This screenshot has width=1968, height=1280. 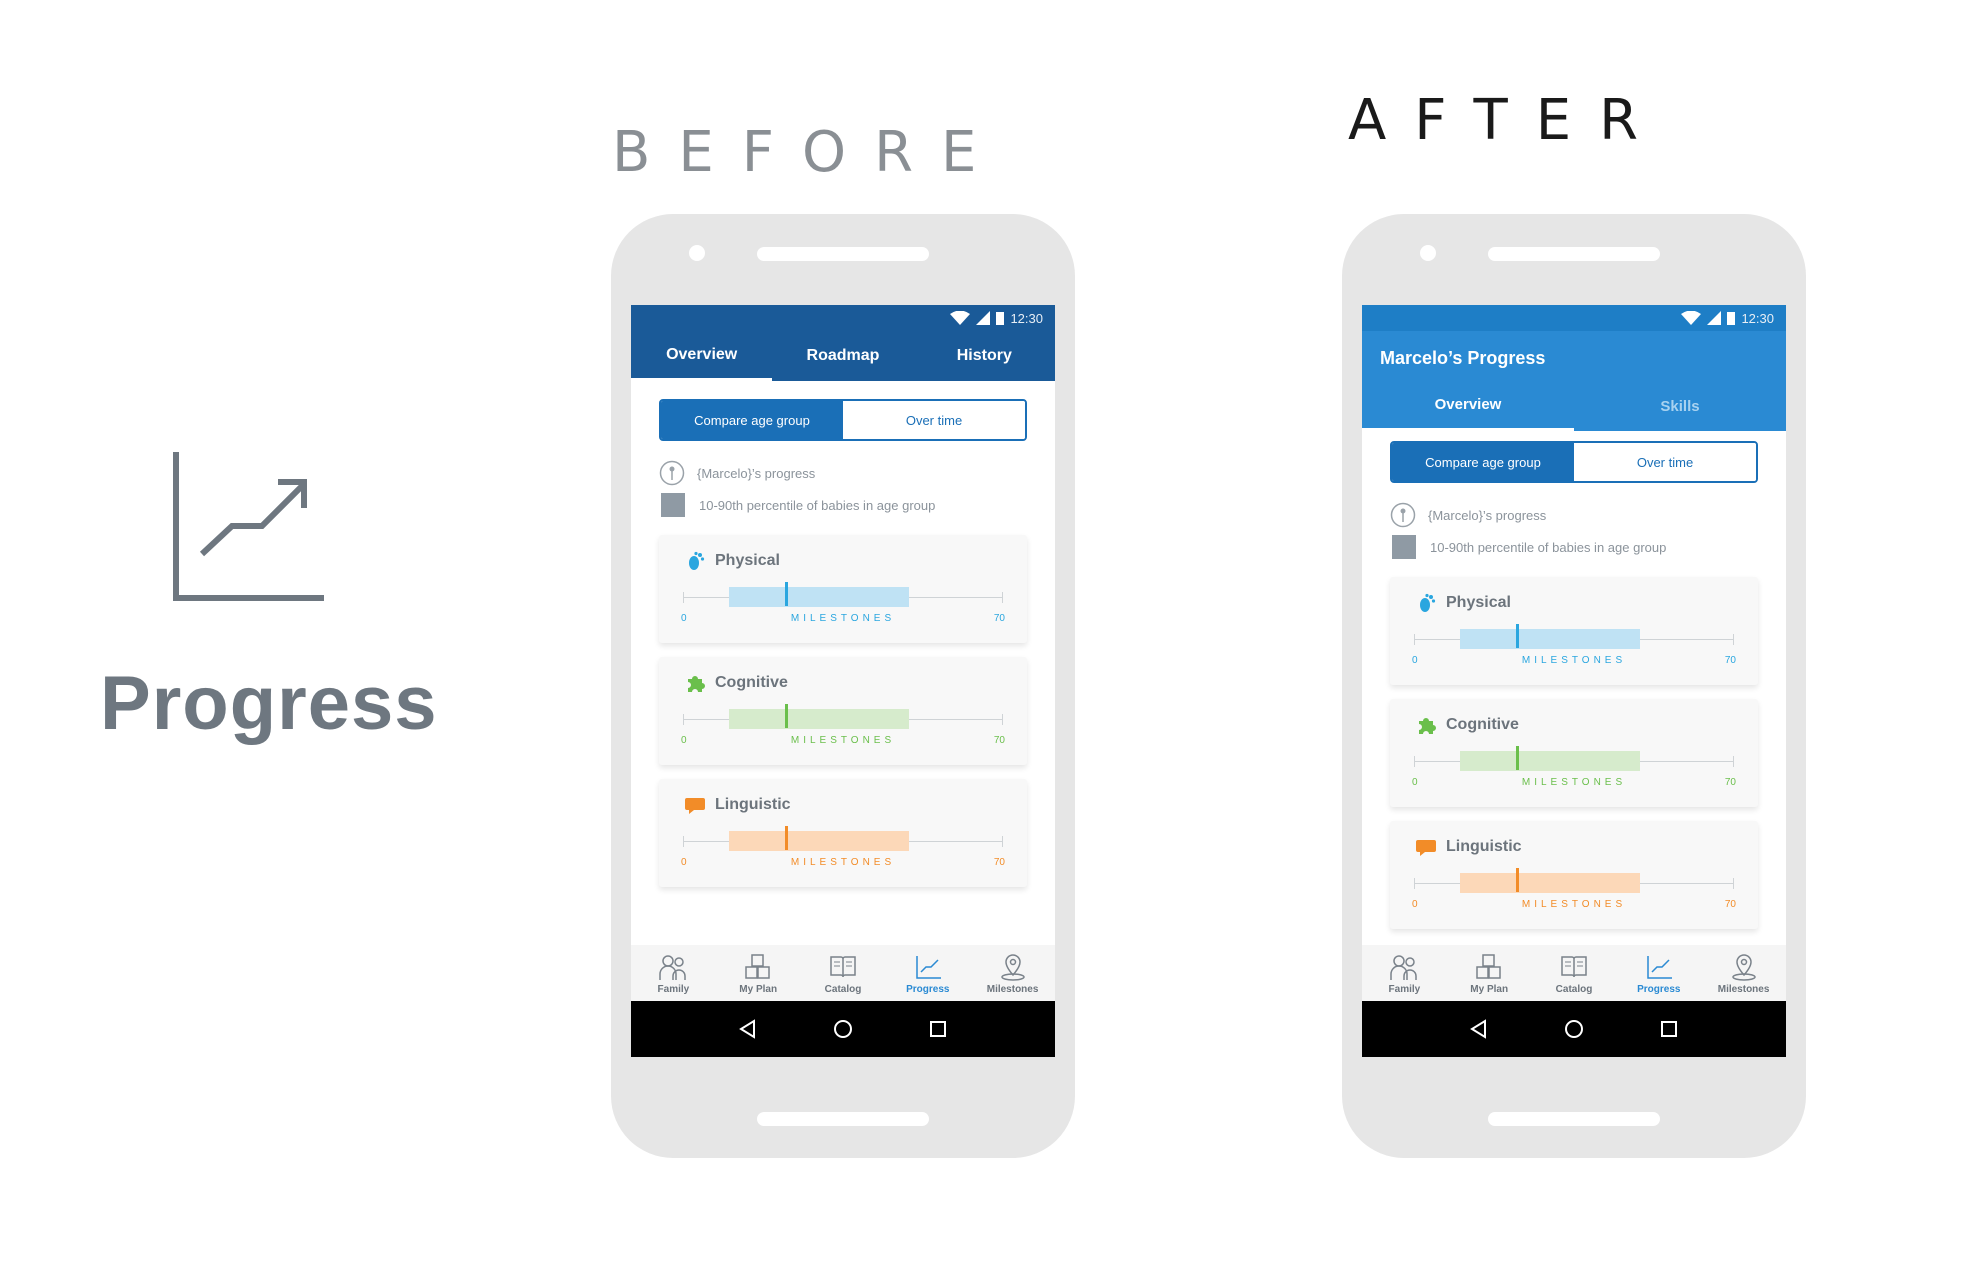 What do you see at coordinates (984, 356) in the screenshot?
I see `tab-history: History` at bounding box center [984, 356].